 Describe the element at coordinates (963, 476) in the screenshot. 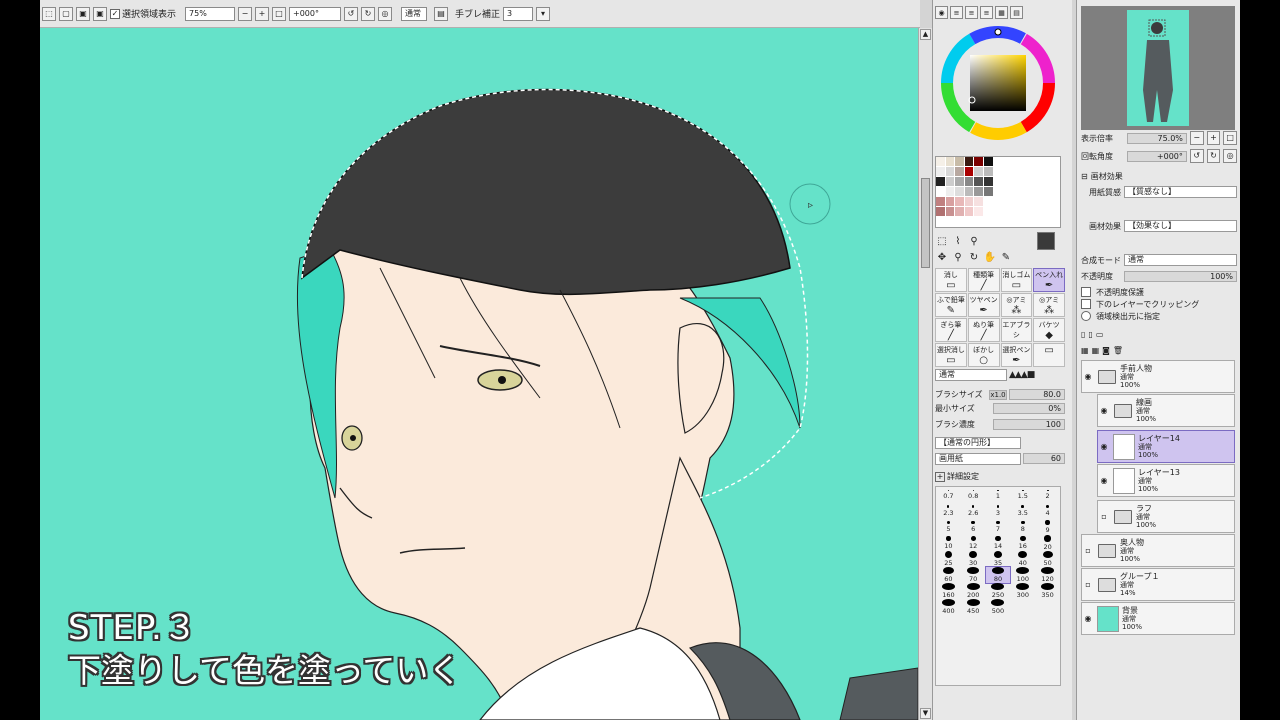

I see `detail-label: 詳細設定` at that location.